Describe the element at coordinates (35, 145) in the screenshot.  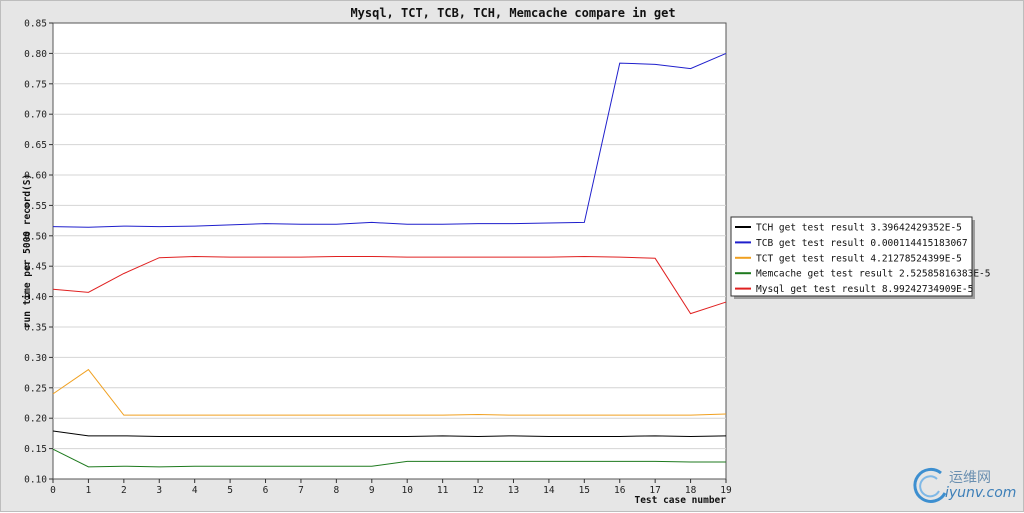
I see `y-tick-label: 0.65` at that location.